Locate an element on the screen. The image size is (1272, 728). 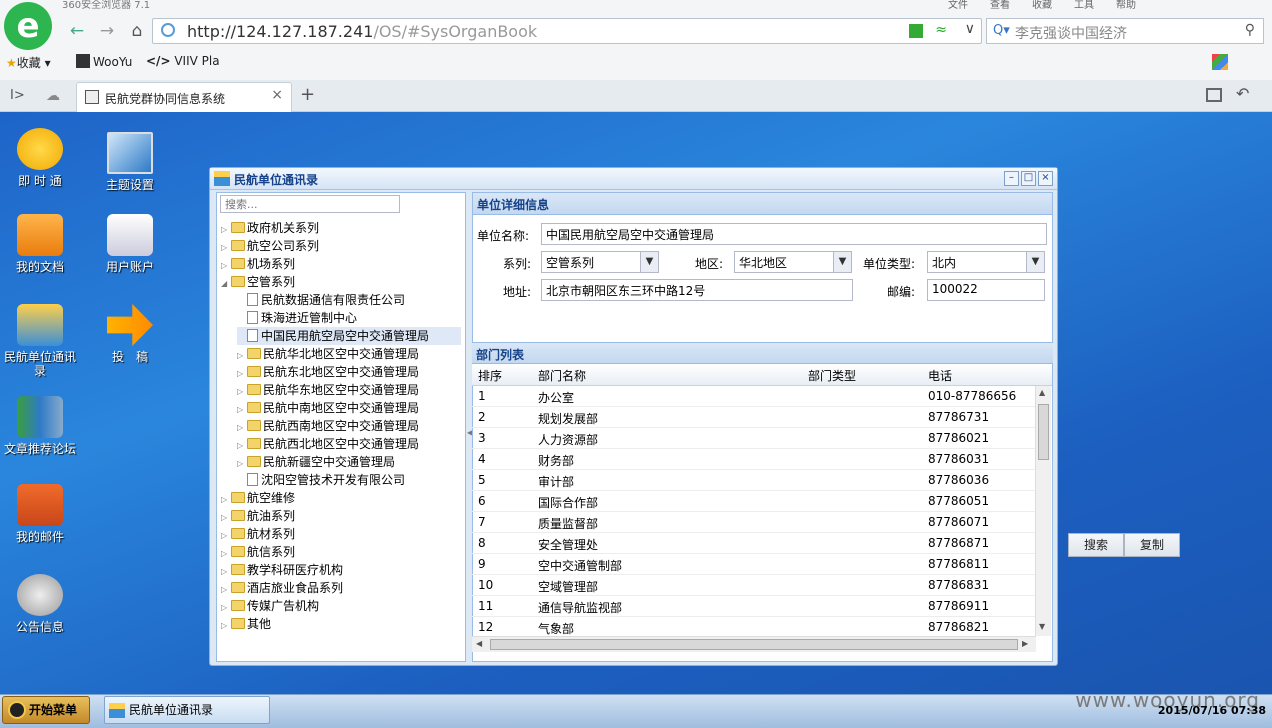
tree-item: ▷ 航信系列 is located at coordinates (341, 552).